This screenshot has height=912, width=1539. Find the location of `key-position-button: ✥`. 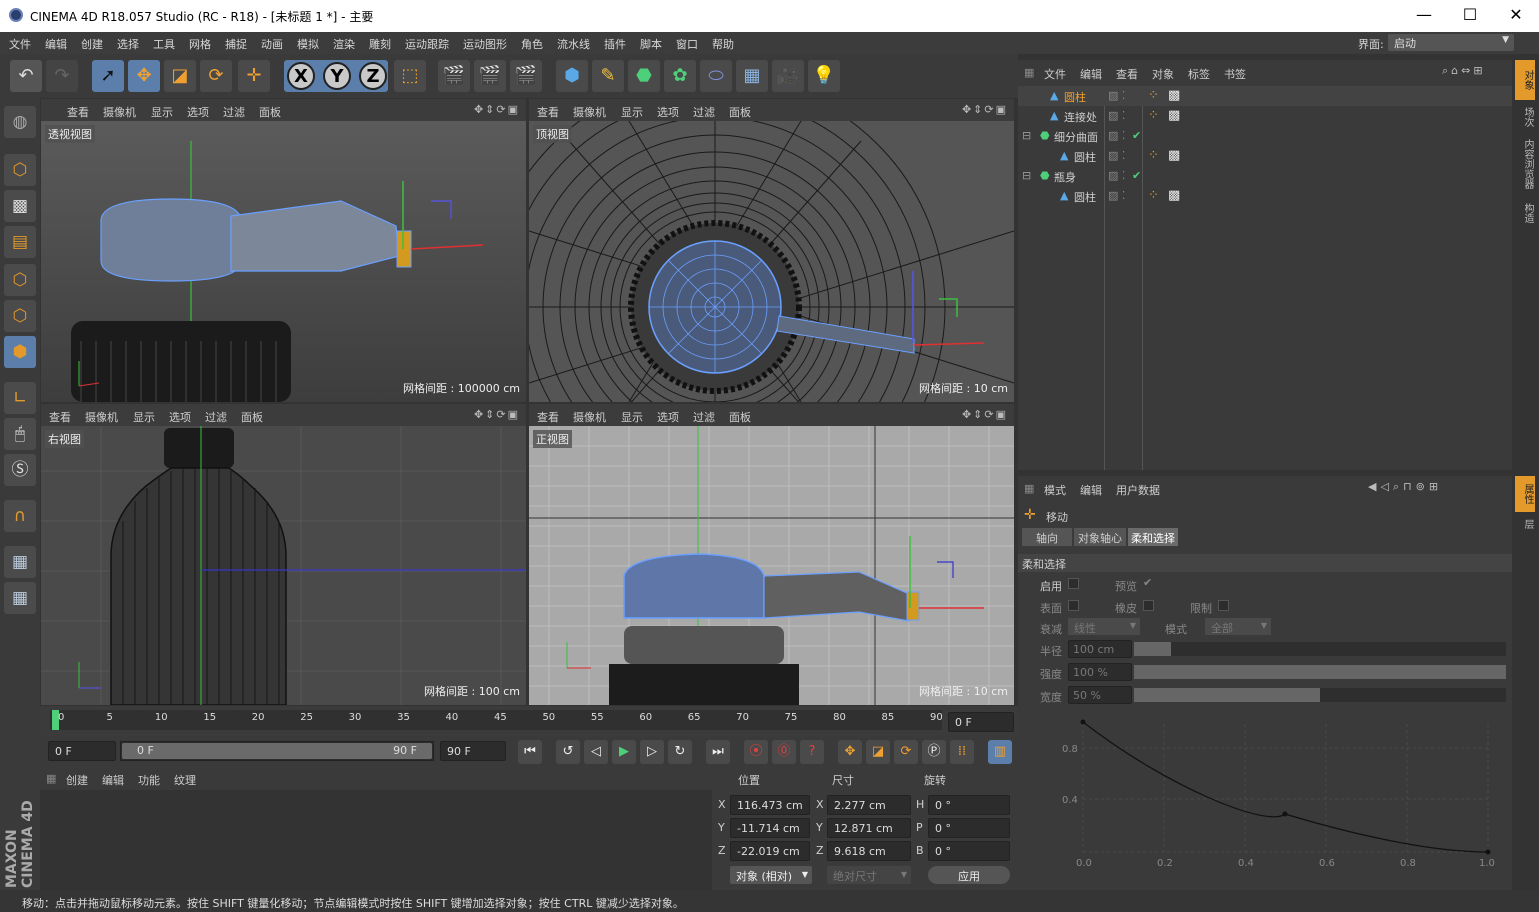

key-position-button: ✥ is located at coordinates (850, 752).